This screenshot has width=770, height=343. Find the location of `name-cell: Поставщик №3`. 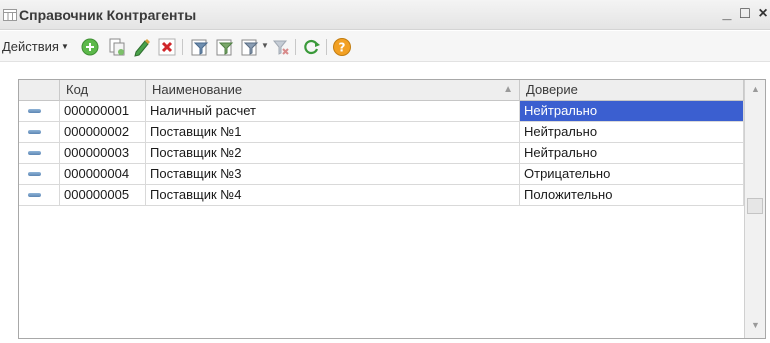

name-cell: Поставщик №3 is located at coordinates (333, 174).